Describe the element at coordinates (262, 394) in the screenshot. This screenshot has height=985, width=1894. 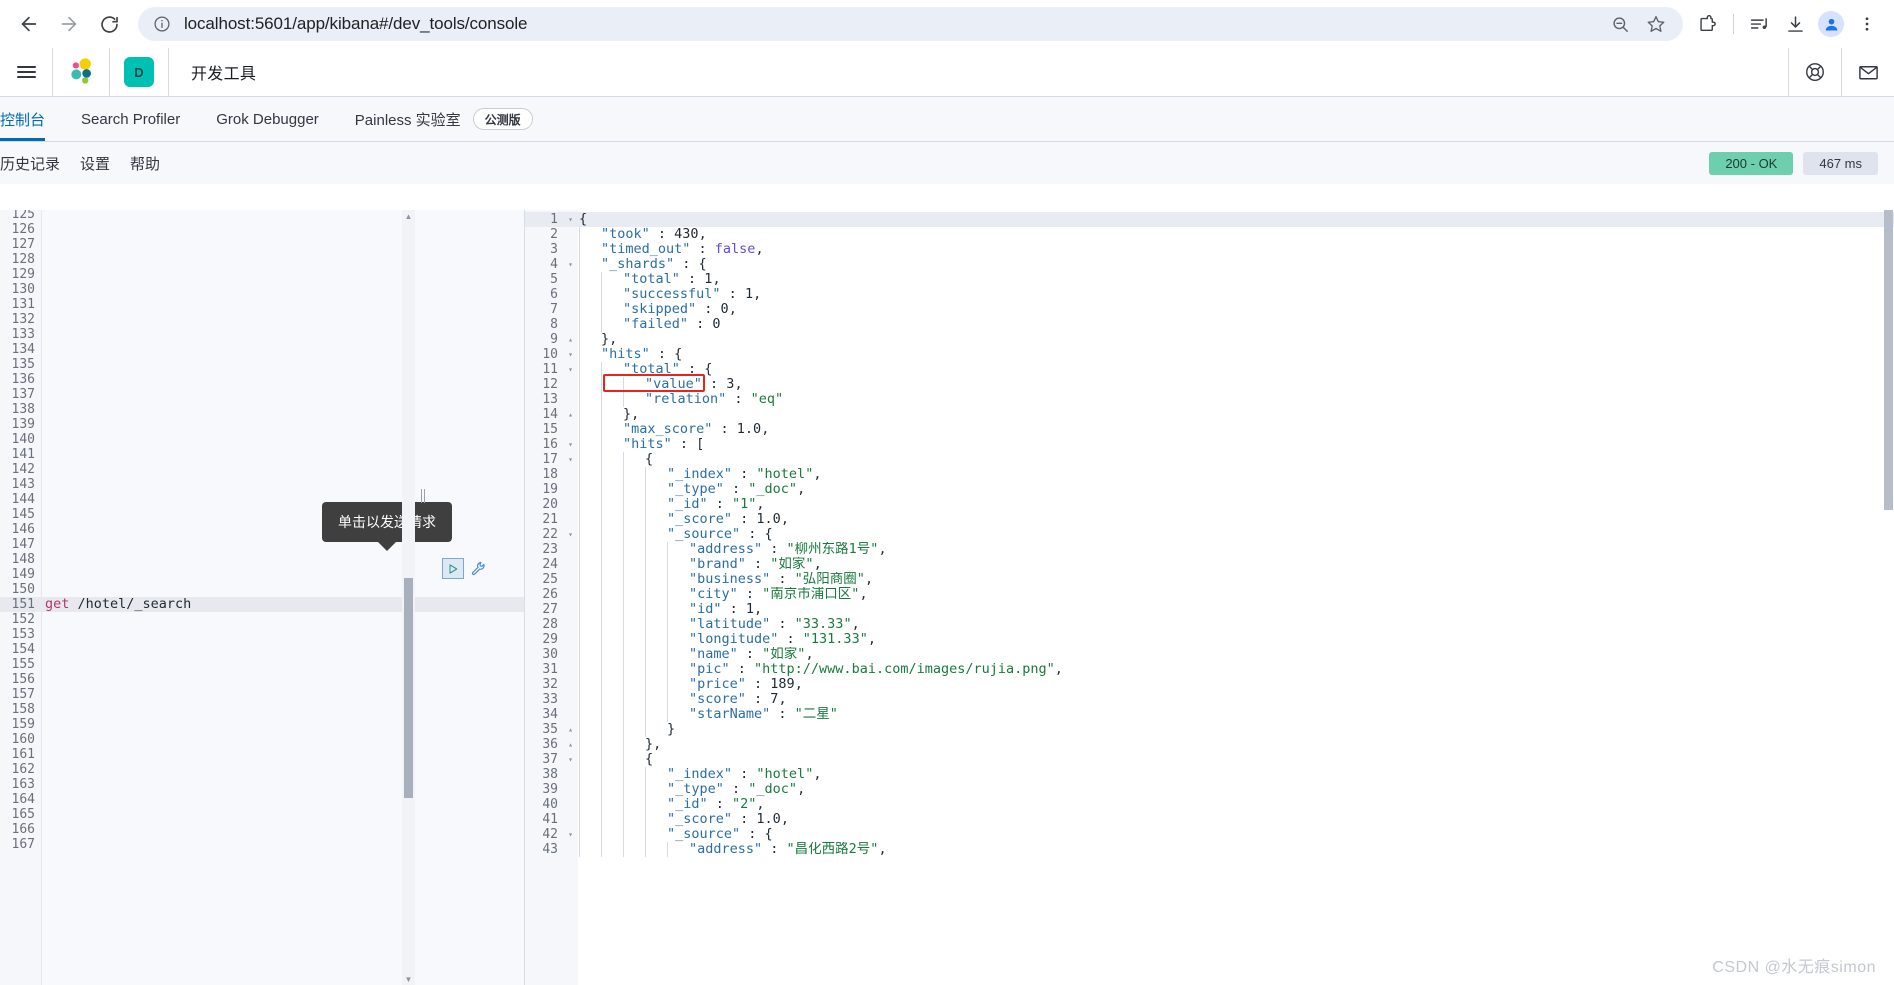
I see `editor-line: 137` at that location.